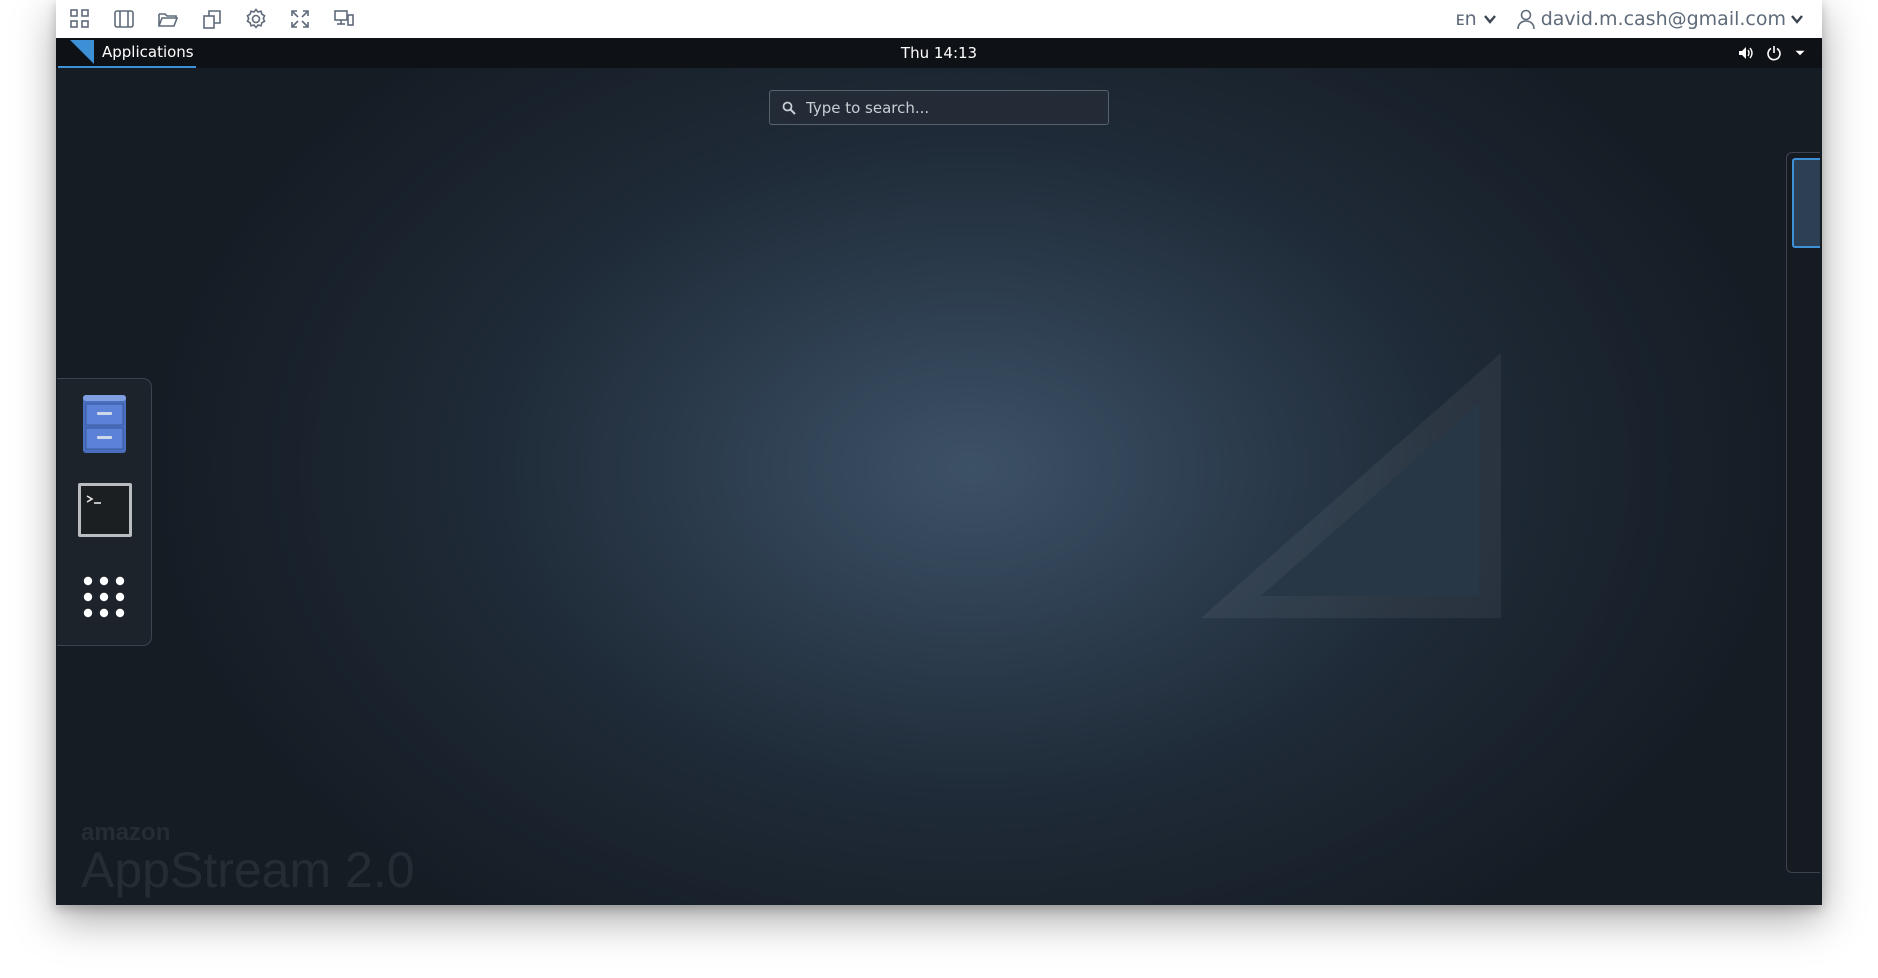 The image size is (1878, 978). What do you see at coordinates (80, 19) in the screenshot?
I see `apps-grid-icon` at bounding box center [80, 19].